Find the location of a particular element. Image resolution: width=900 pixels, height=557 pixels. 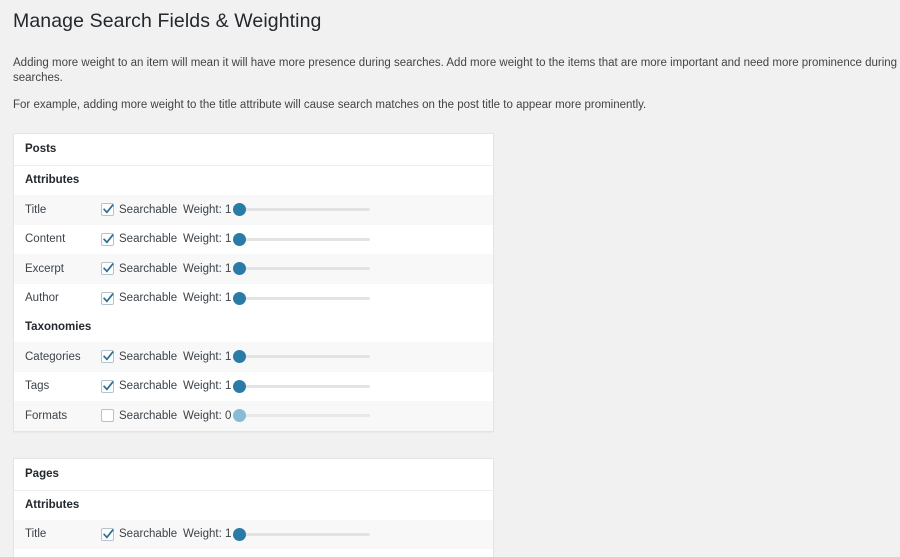

weight-value-label: Weight: 0 is located at coordinates (207, 415).